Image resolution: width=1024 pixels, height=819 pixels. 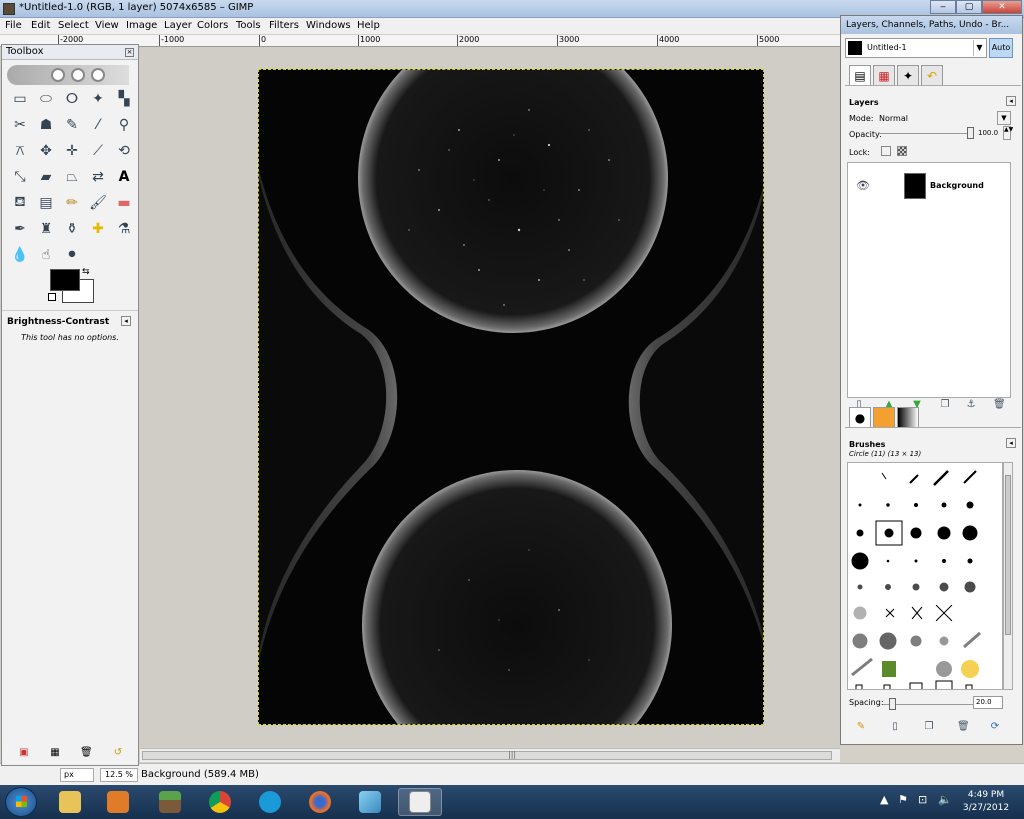 I want to click on tab-undo-icon: ↶, so click(x=932, y=75).